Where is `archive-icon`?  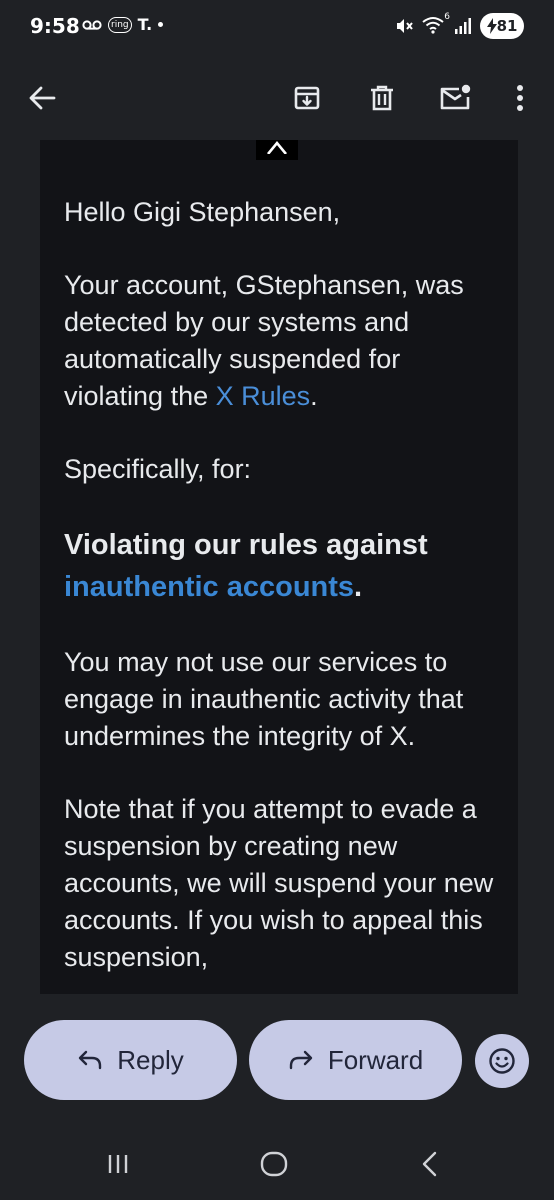
archive-icon is located at coordinates (307, 98).